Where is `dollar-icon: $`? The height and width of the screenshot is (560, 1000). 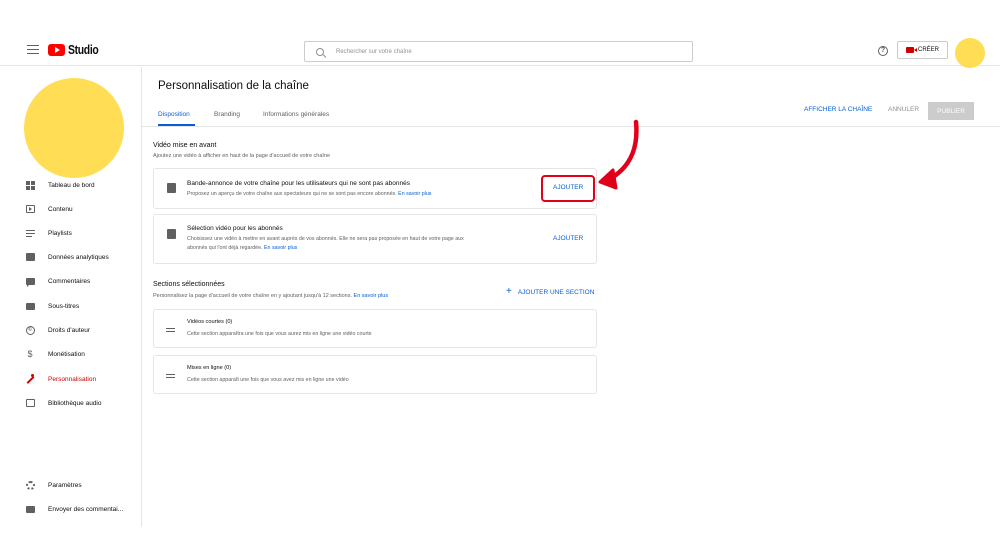 dollar-icon: $ is located at coordinates (30, 353).